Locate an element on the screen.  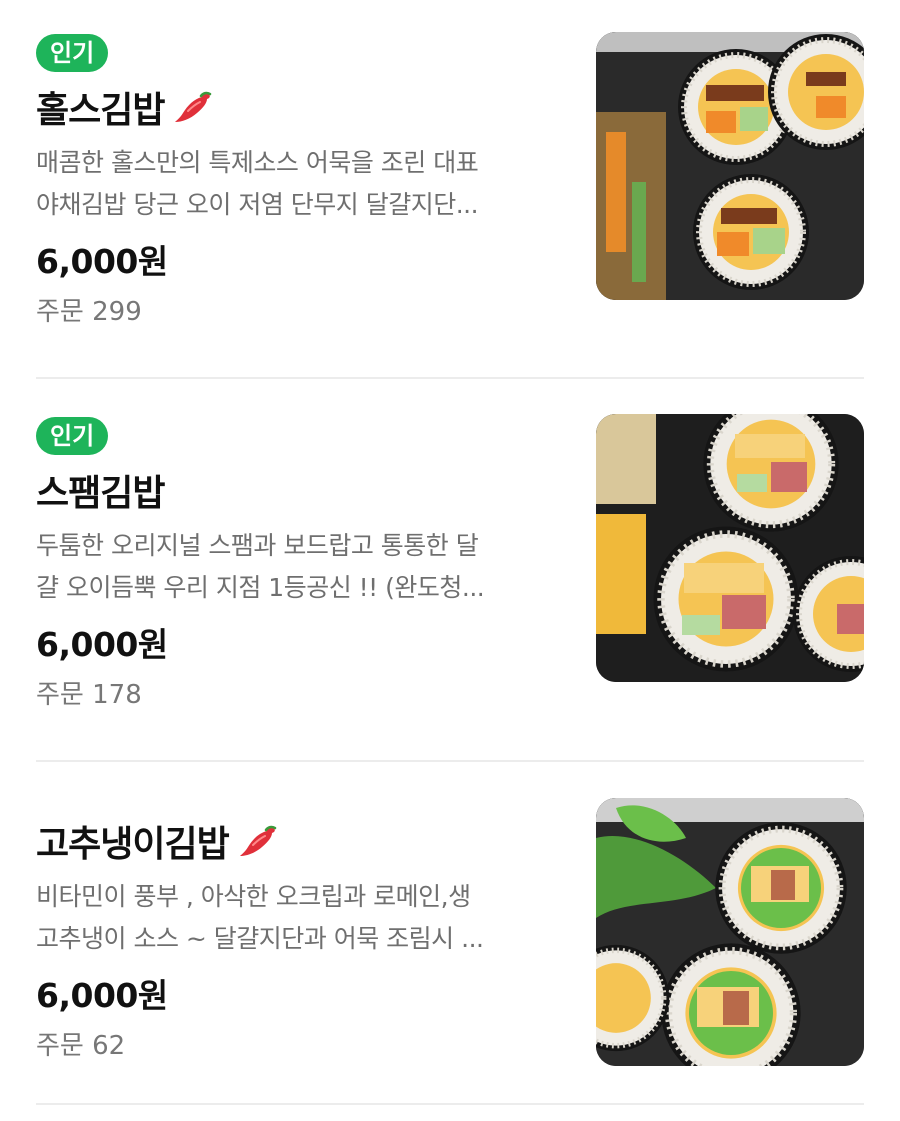
order-count: 주문 299 is located at coordinates (89, 312).